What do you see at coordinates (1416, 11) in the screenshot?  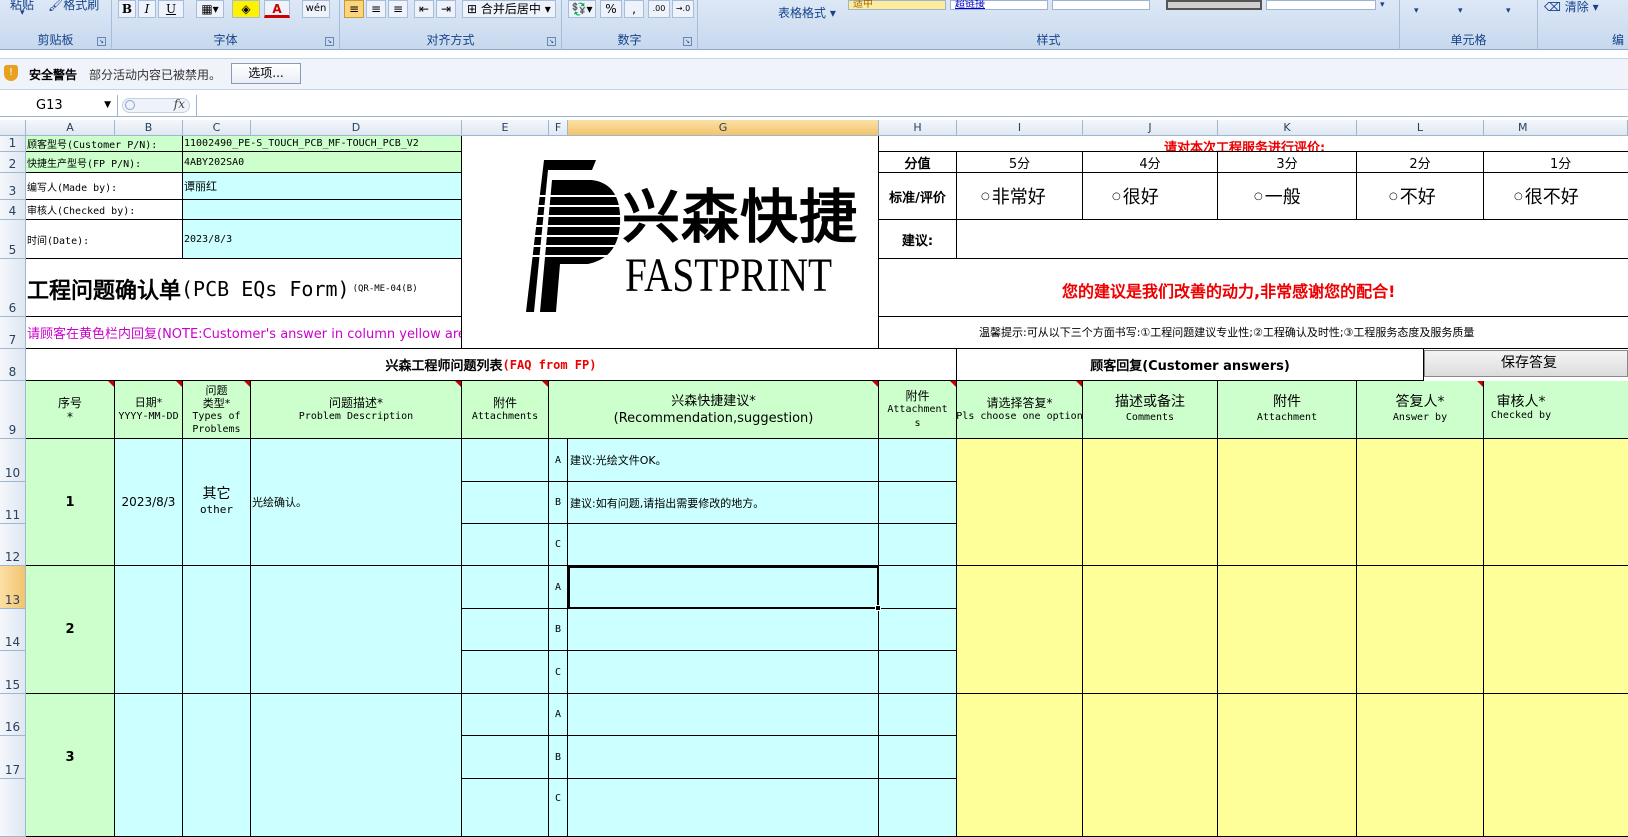 I see `insert-dropdown-icon: ▾` at bounding box center [1416, 11].